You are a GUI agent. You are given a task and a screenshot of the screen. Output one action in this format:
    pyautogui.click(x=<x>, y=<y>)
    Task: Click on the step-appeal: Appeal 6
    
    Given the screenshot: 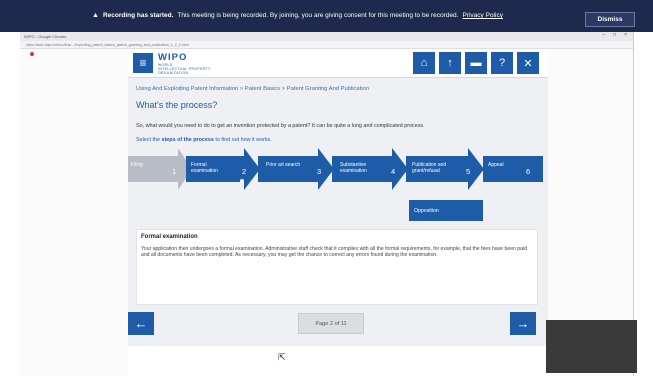 What is the action you would take?
    pyautogui.click(x=513, y=169)
    